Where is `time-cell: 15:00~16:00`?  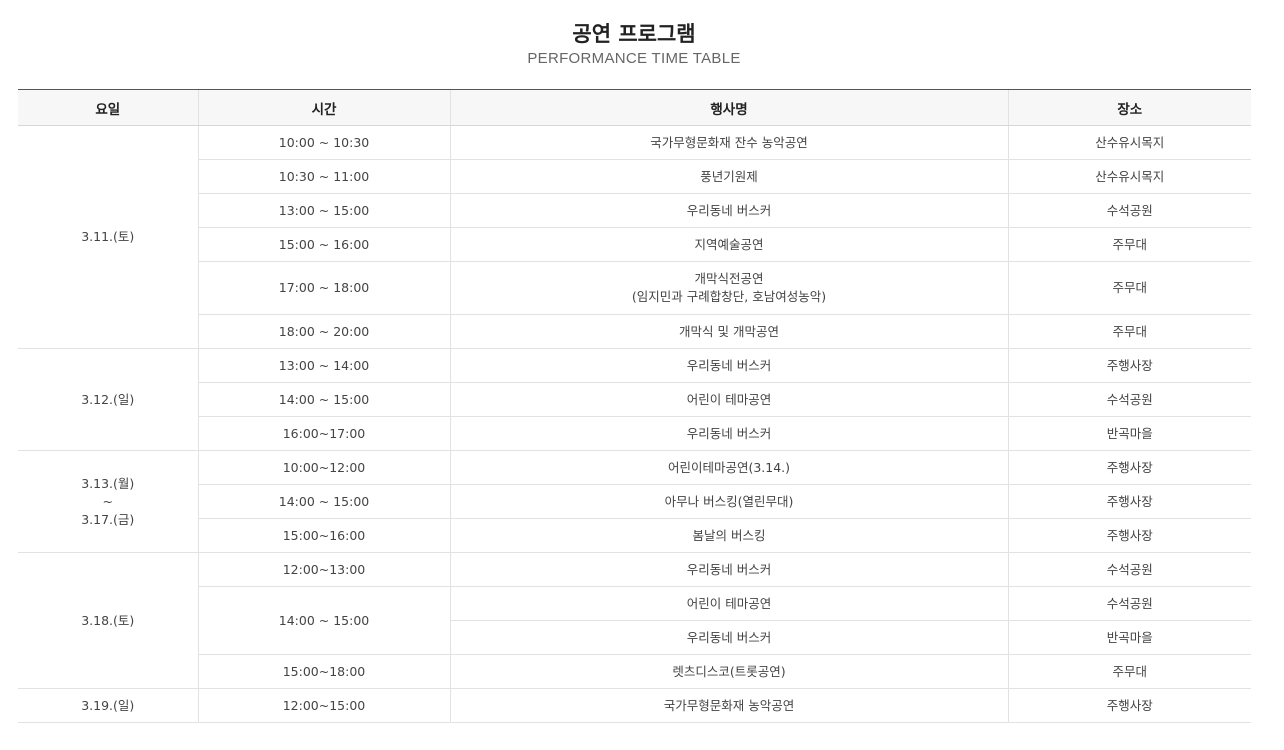
time-cell: 15:00~16:00 is located at coordinates (323, 535).